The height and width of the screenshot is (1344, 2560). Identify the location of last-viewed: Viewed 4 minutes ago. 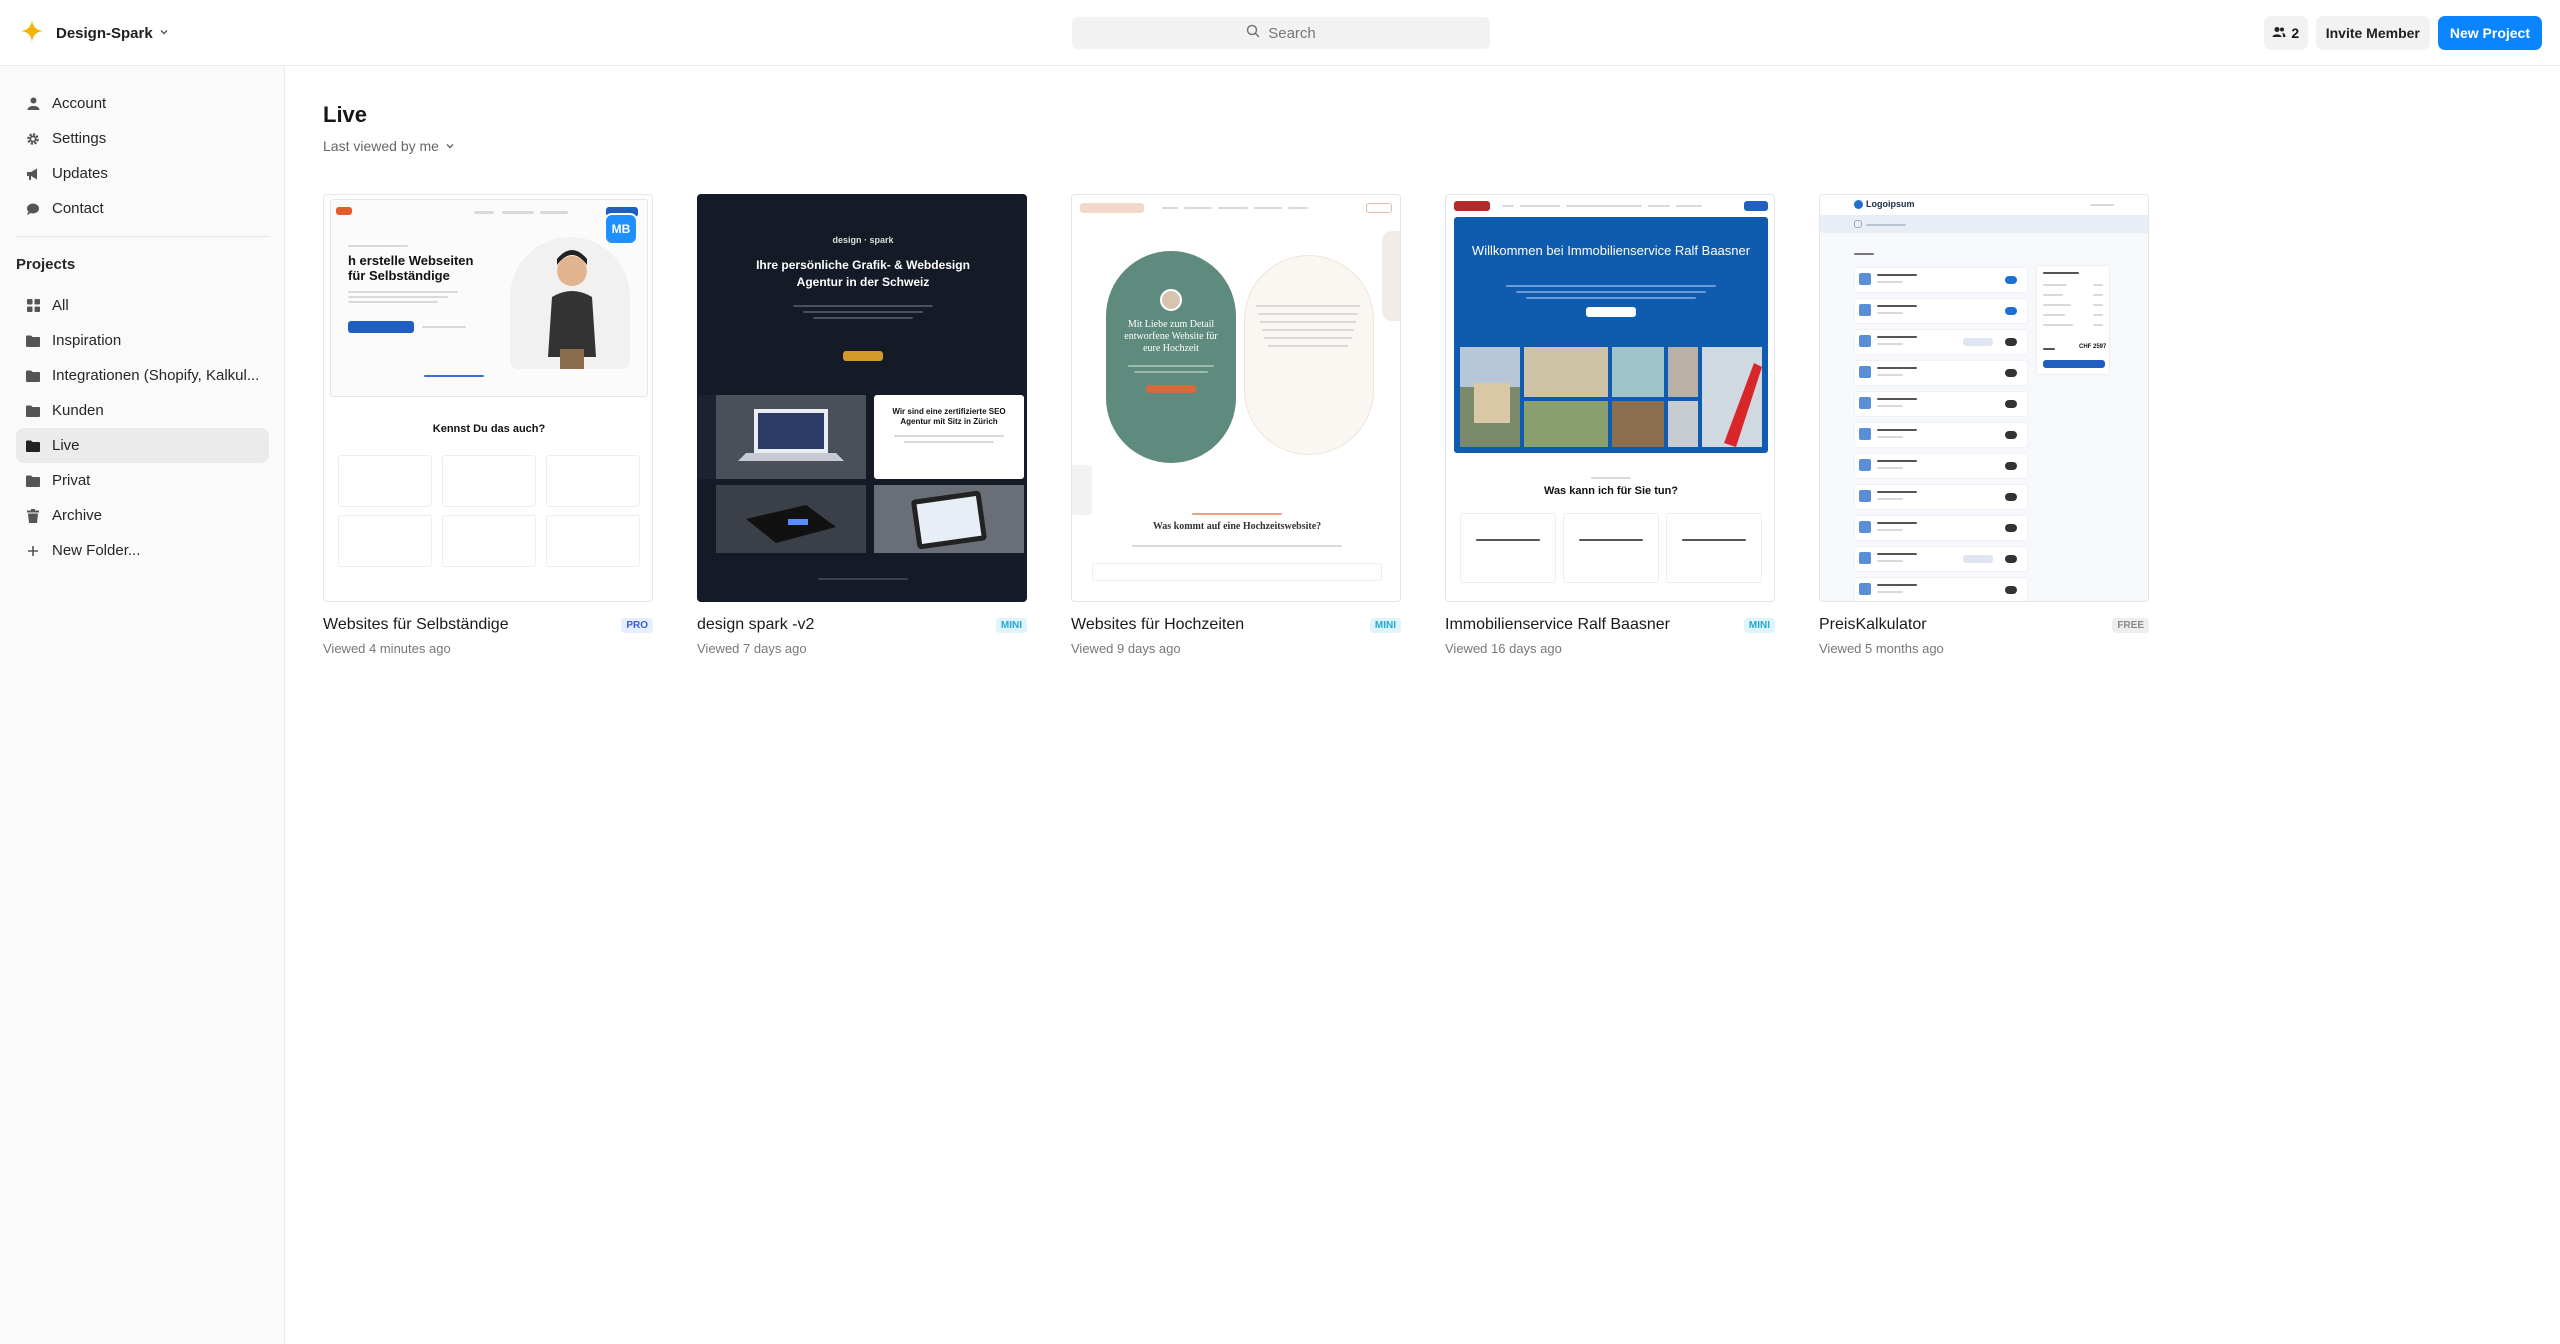
(387, 648).